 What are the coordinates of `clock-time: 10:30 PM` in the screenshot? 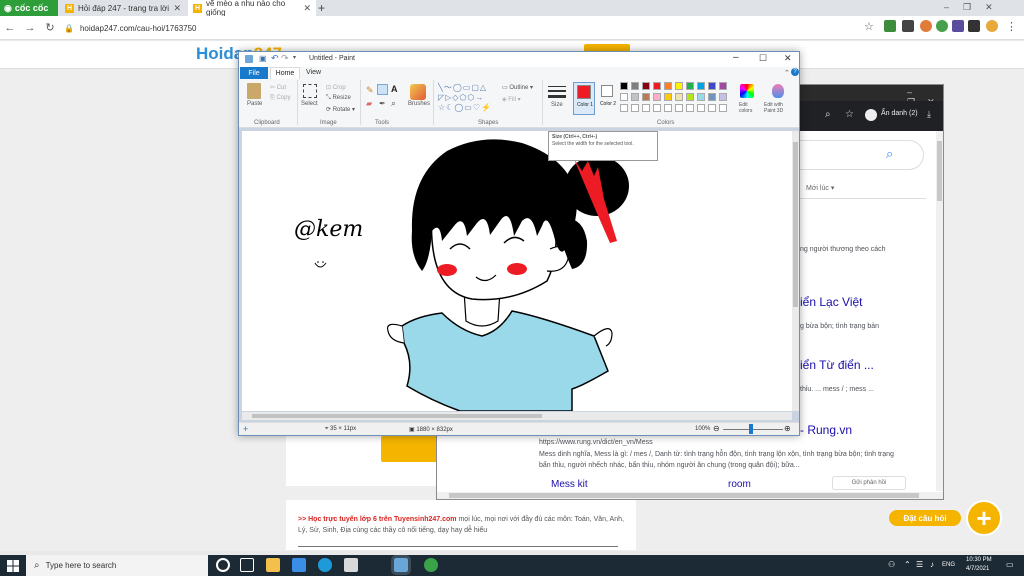 It's located at (979, 560).